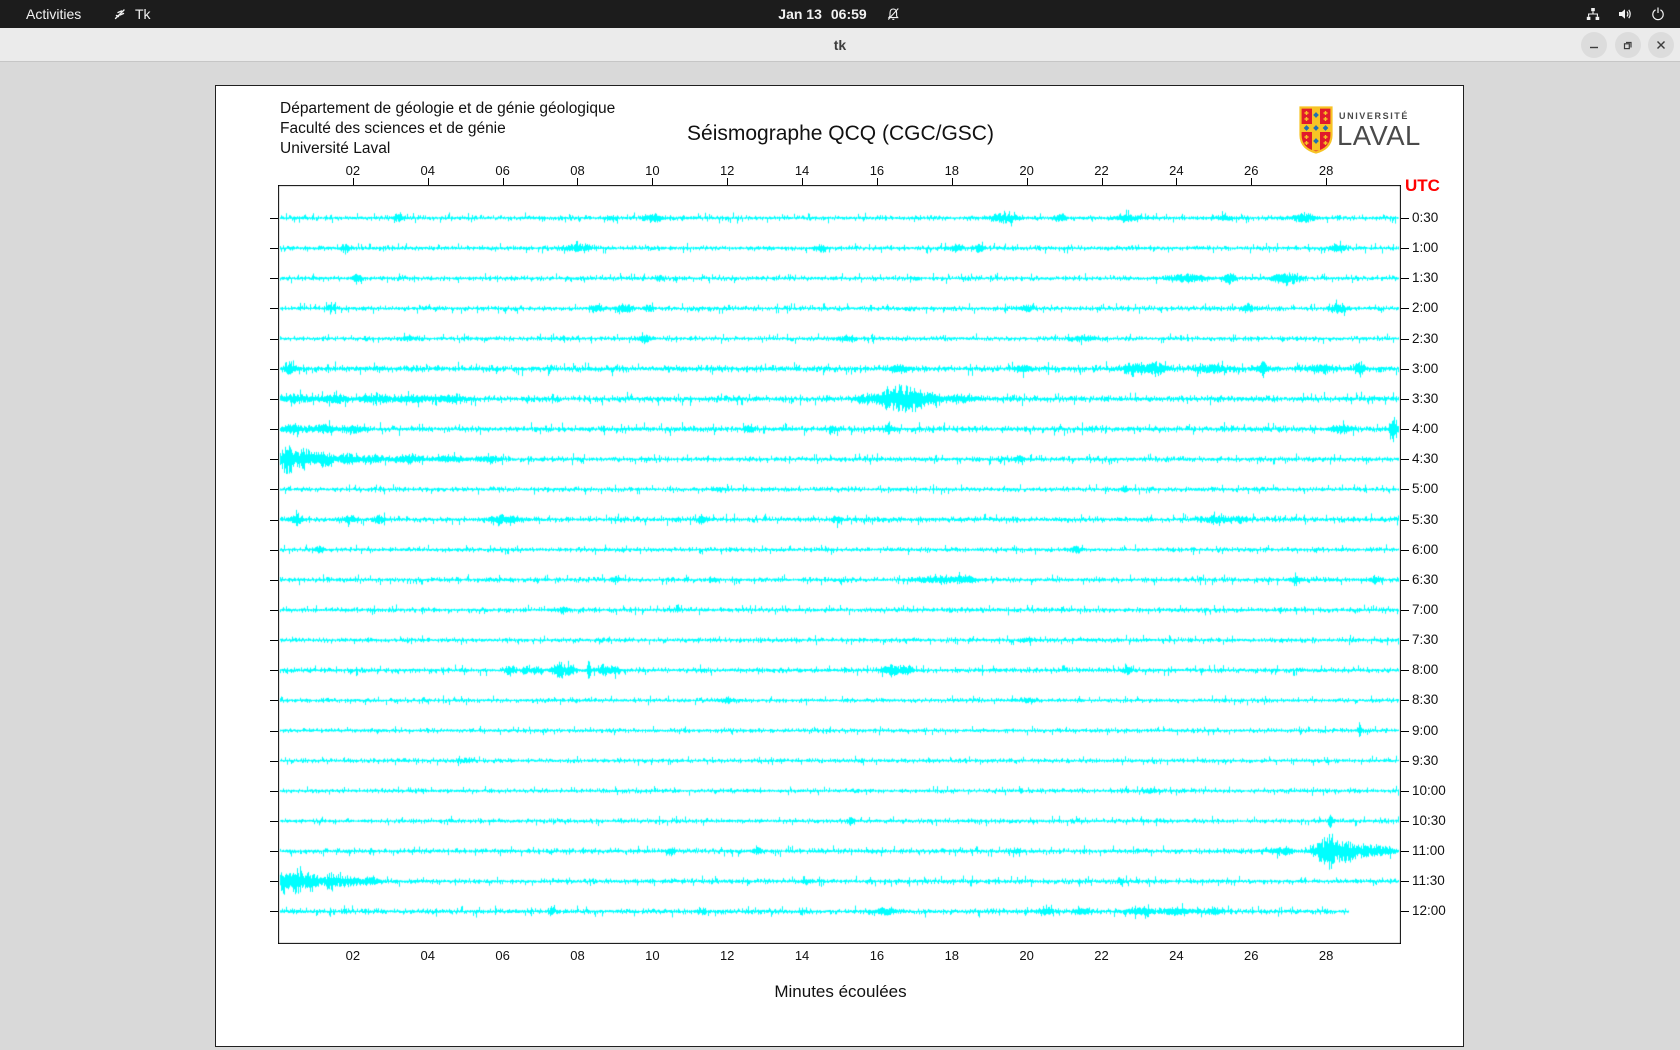 The height and width of the screenshot is (1050, 1680). I want to click on x-tick-label-top-04: 04, so click(427, 170).